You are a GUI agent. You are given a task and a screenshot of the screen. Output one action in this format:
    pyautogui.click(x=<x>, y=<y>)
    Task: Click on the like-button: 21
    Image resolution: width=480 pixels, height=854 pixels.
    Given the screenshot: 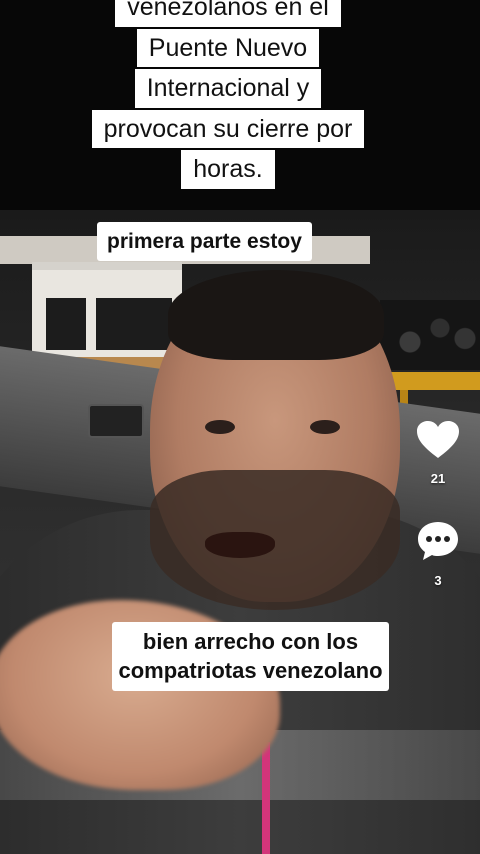 What is the action you would take?
    pyautogui.click(x=438, y=453)
    